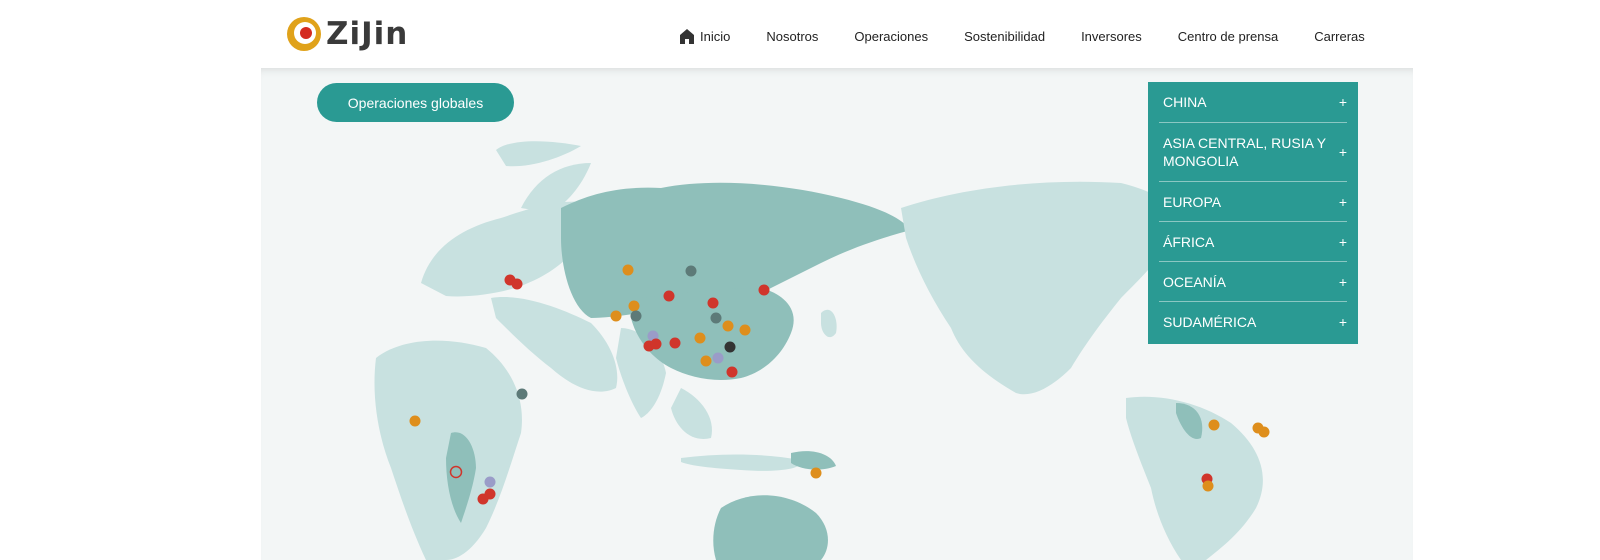 This screenshot has height=560, width=1600. I want to click on nav-item-label: Inversores, so click(1111, 36).